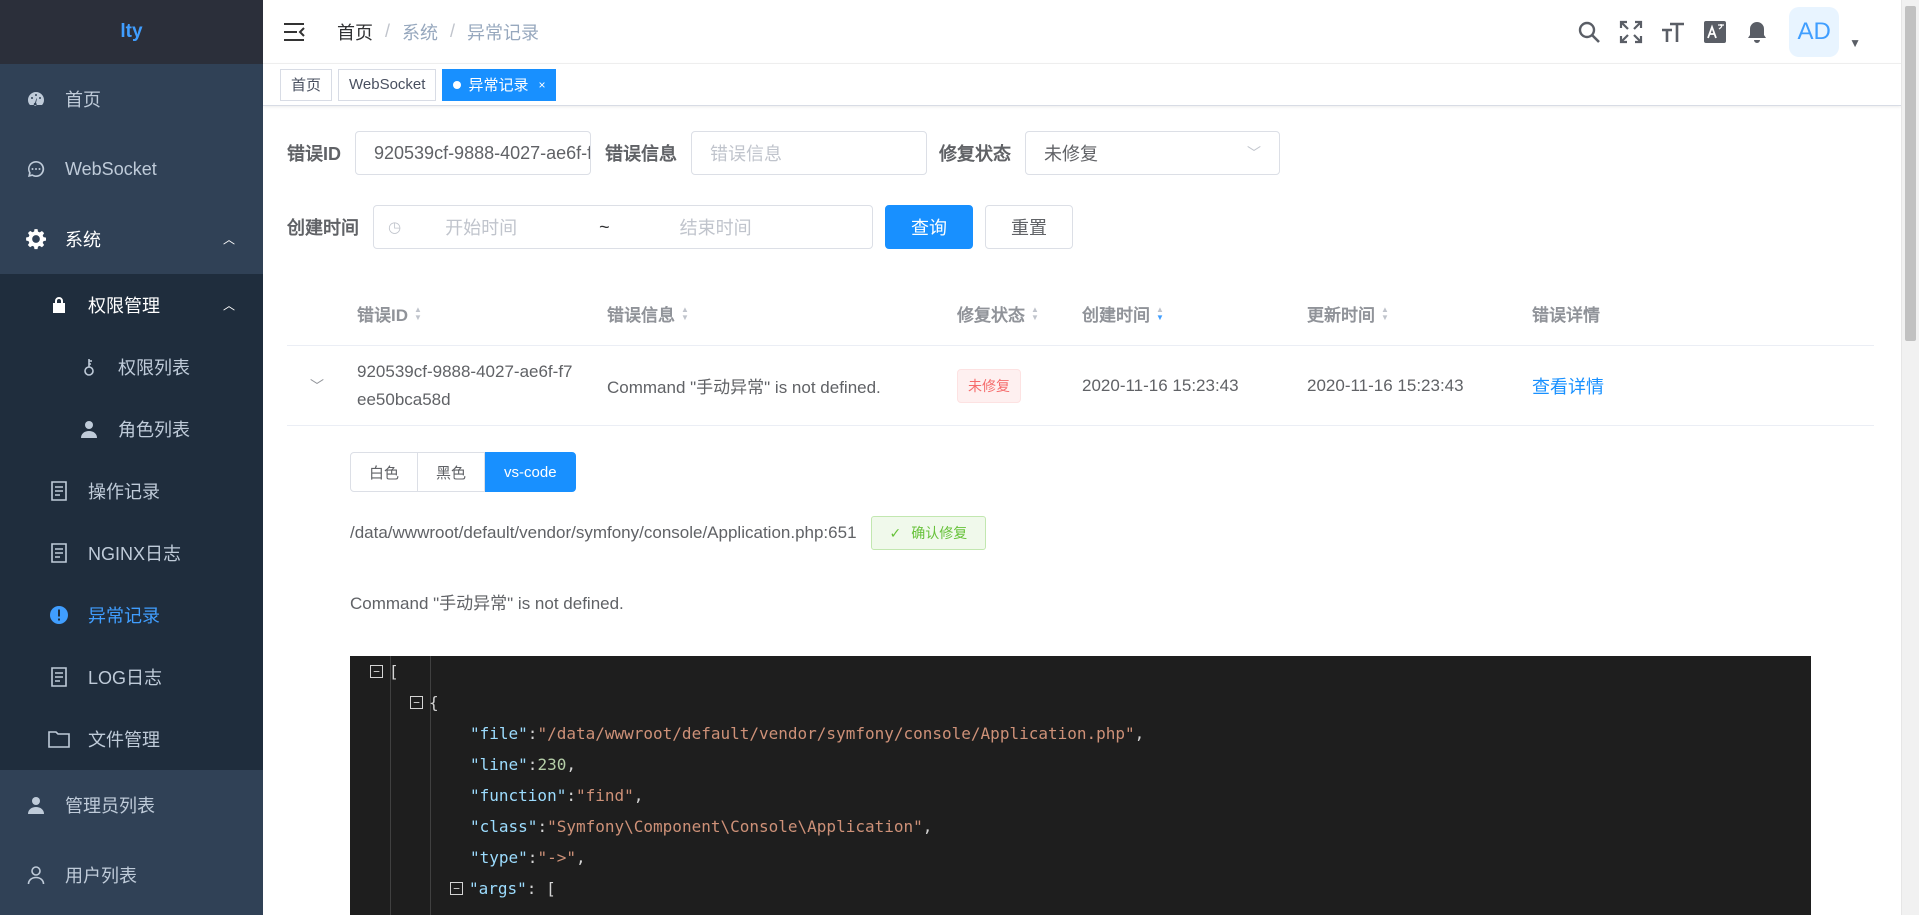  What do you see at coordinates (740, 227) in the screenshot?
I see `end-date-input: 结束时间` at bounding box center [740, 227].